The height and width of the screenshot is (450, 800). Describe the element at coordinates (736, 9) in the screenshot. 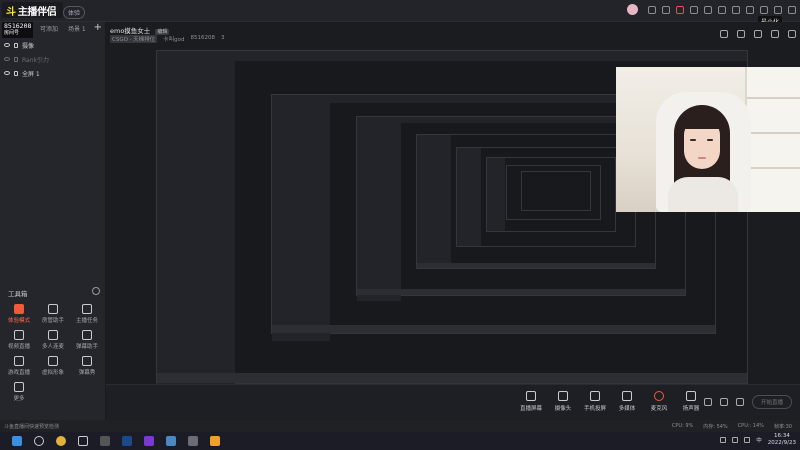

I see `mail-icon` at that location.